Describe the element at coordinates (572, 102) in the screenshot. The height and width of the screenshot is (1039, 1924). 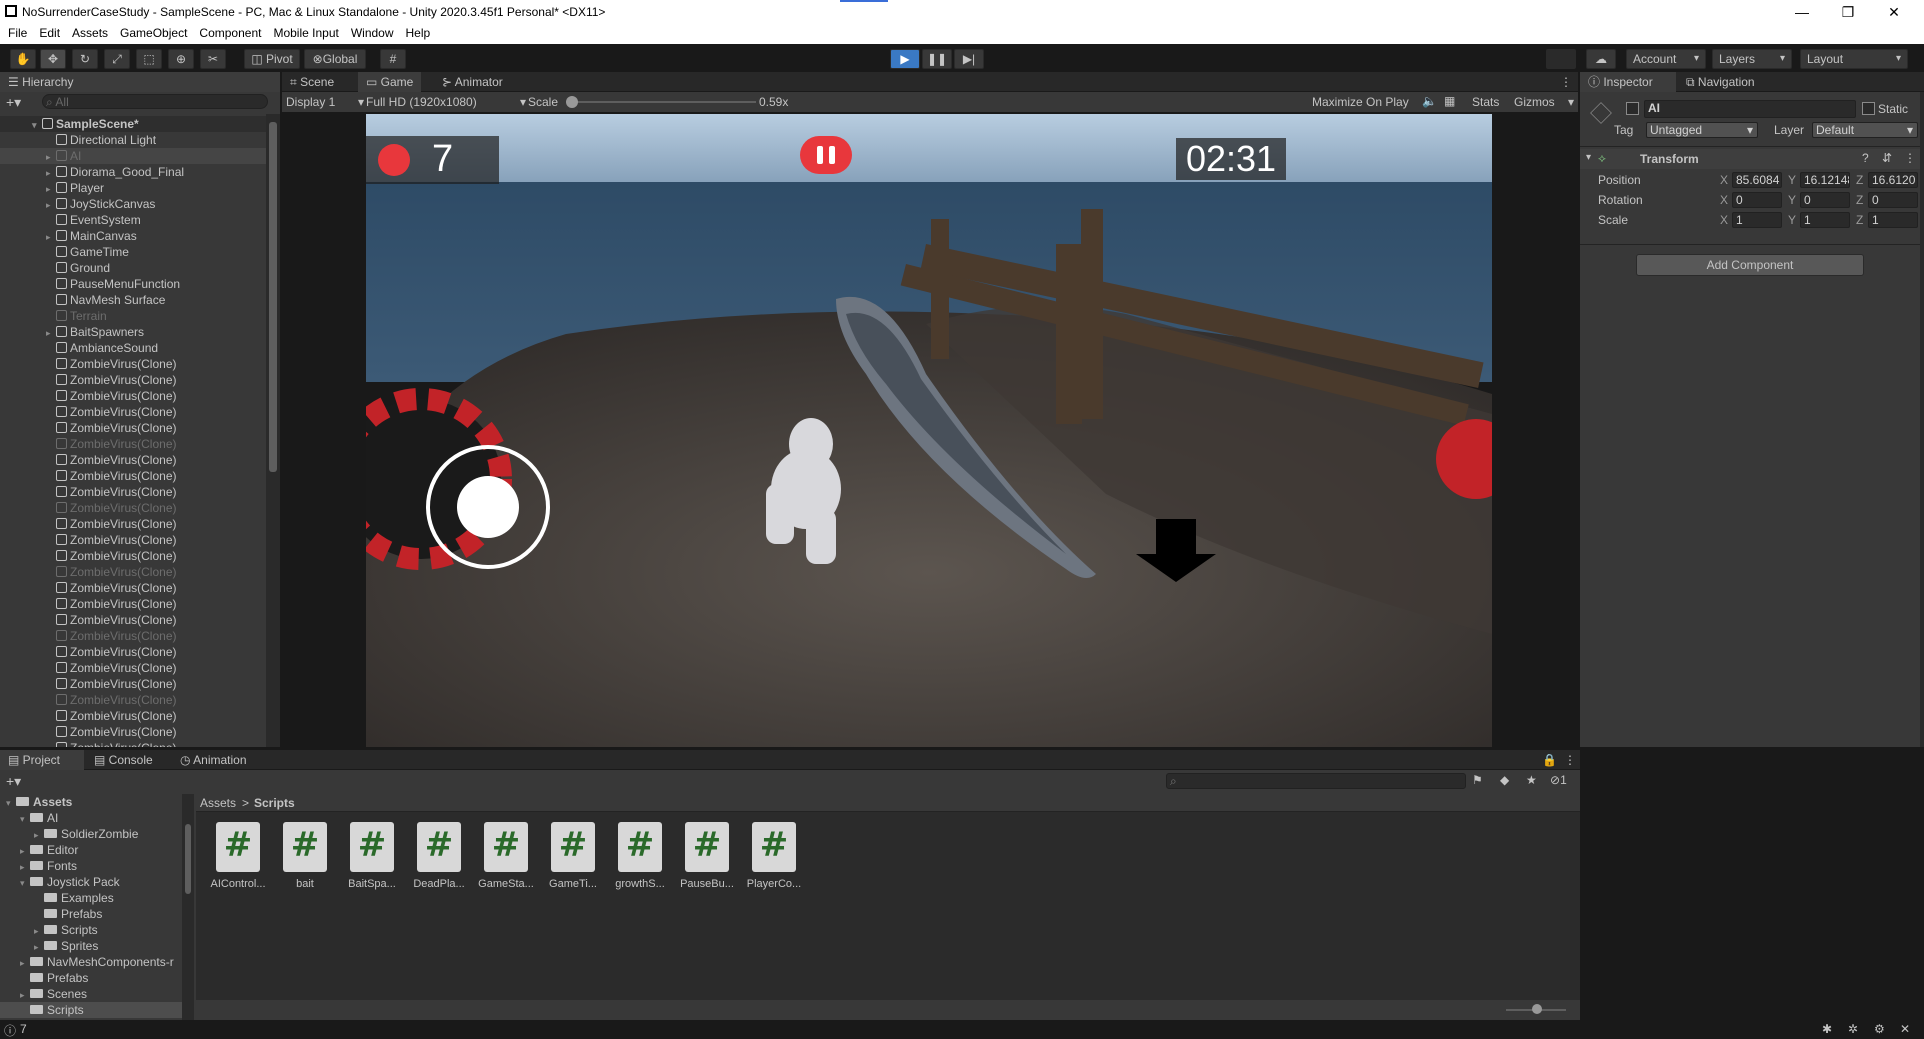
I see `scale-slider-handle` at that location.